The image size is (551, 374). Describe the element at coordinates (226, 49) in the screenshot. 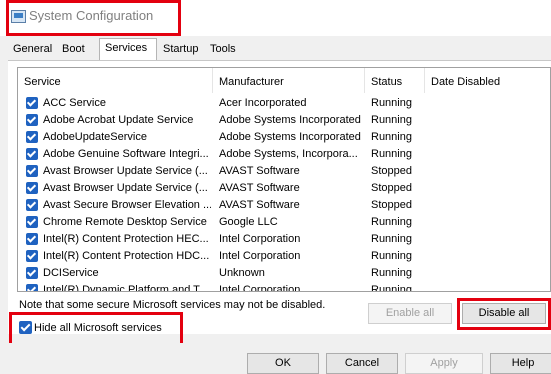

I see `tab-tools: Tools` at that location.